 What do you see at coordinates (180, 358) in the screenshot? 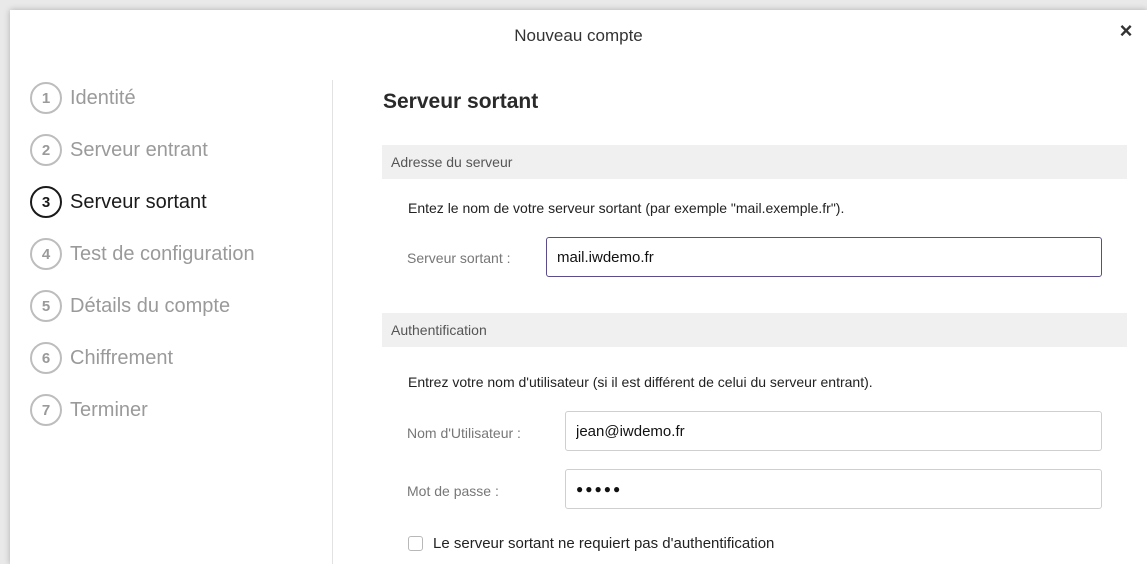
I see `step-encryption: 6 Chiffrement` at bounding box center [180, 358].